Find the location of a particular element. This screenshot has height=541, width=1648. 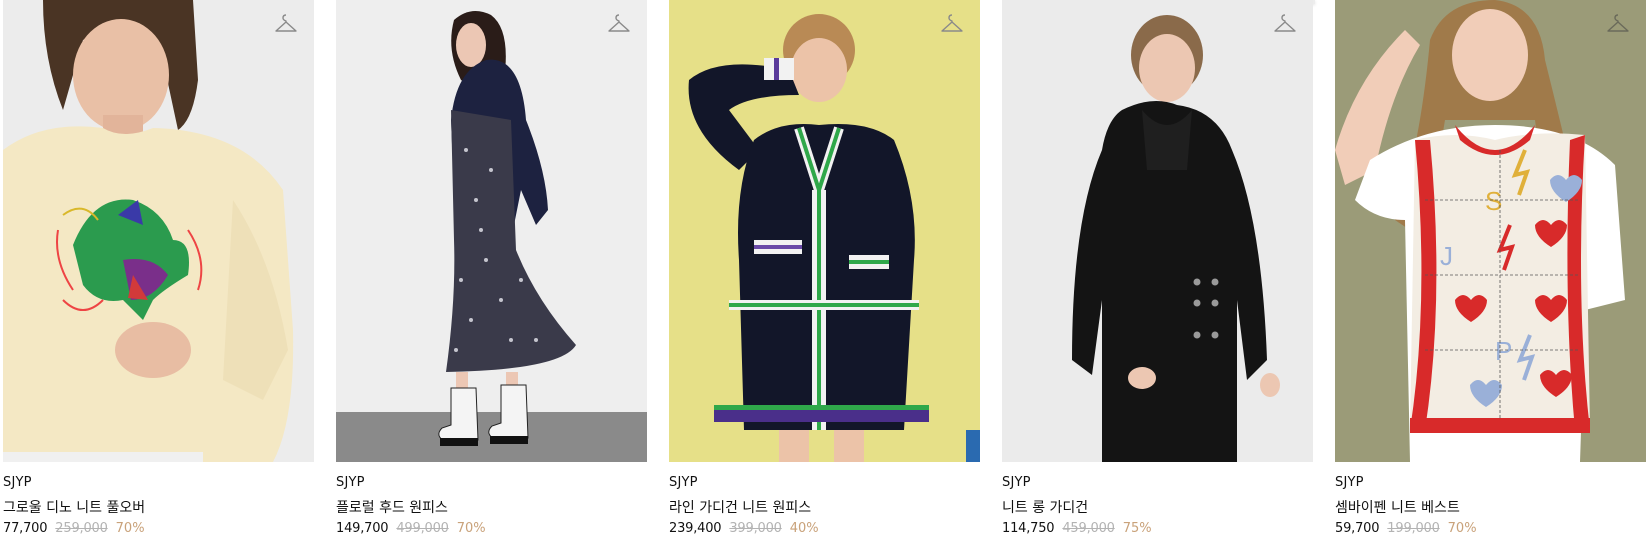

sale-price: 149,700 is located at coordinates (362, 528).